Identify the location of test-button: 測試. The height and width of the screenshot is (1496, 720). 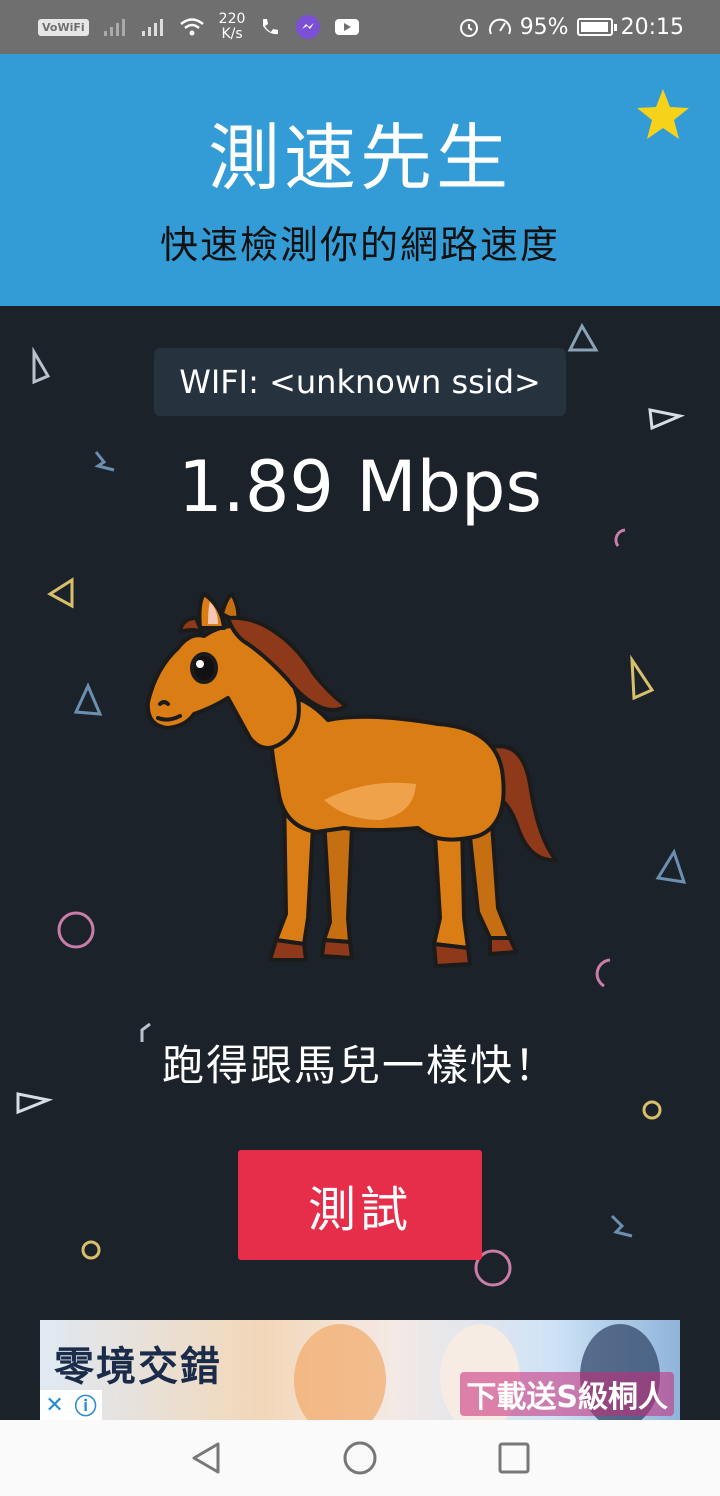
(360, 1205).